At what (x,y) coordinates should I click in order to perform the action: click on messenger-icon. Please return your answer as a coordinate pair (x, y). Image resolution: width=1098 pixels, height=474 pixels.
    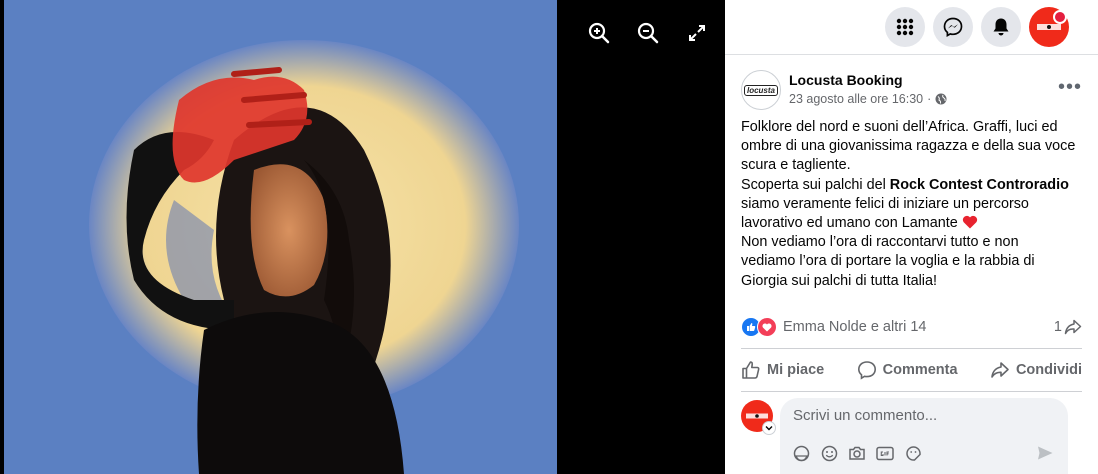
    Looking at the image, I should click on (953, 27).